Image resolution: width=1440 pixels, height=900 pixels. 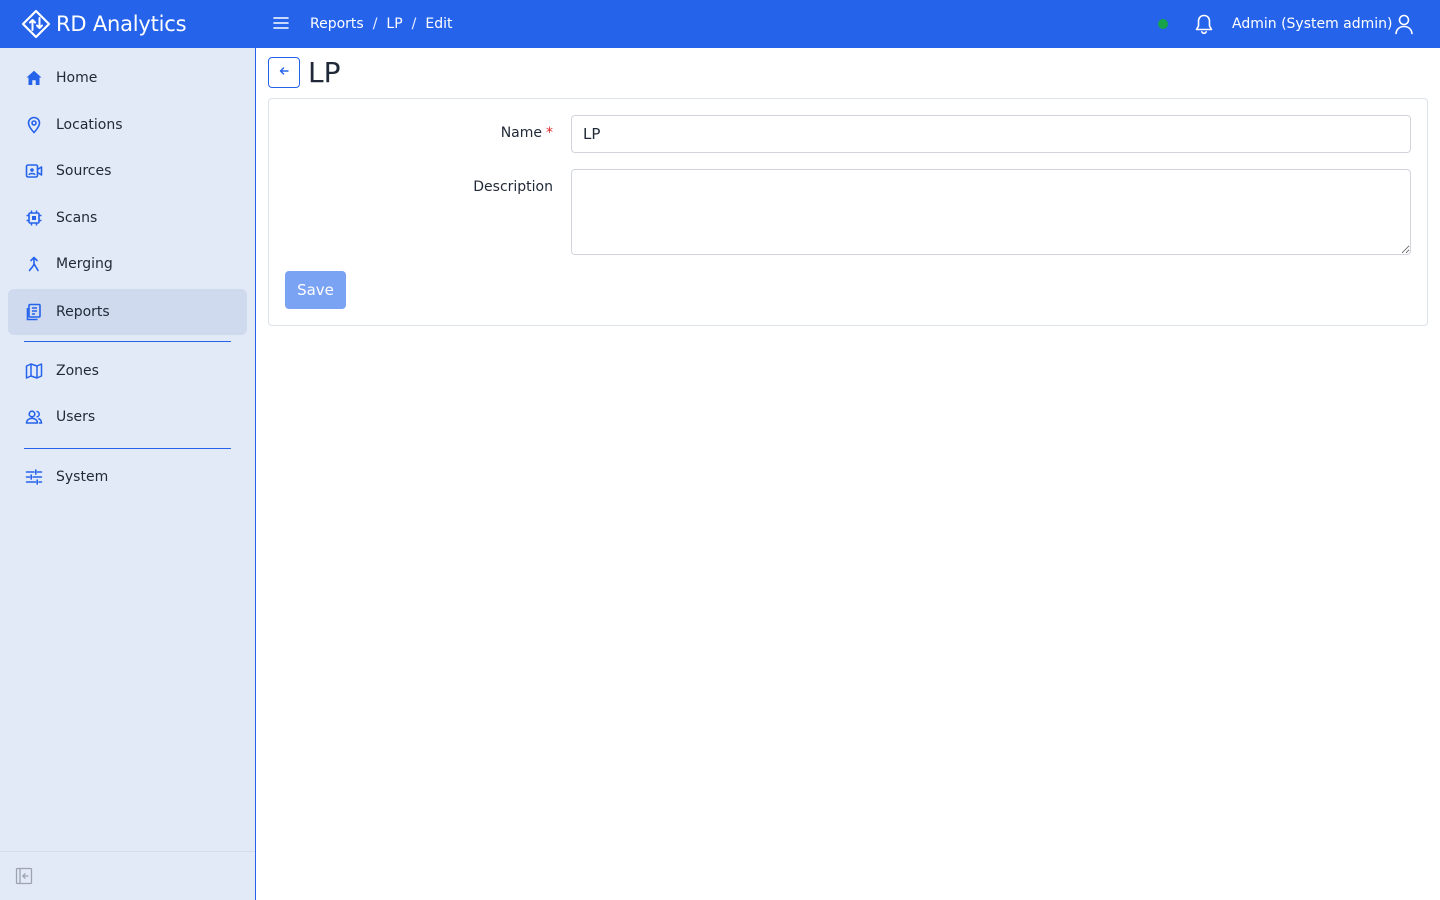 I want to click on arrow-left-icon, so click(x=284, y=72).